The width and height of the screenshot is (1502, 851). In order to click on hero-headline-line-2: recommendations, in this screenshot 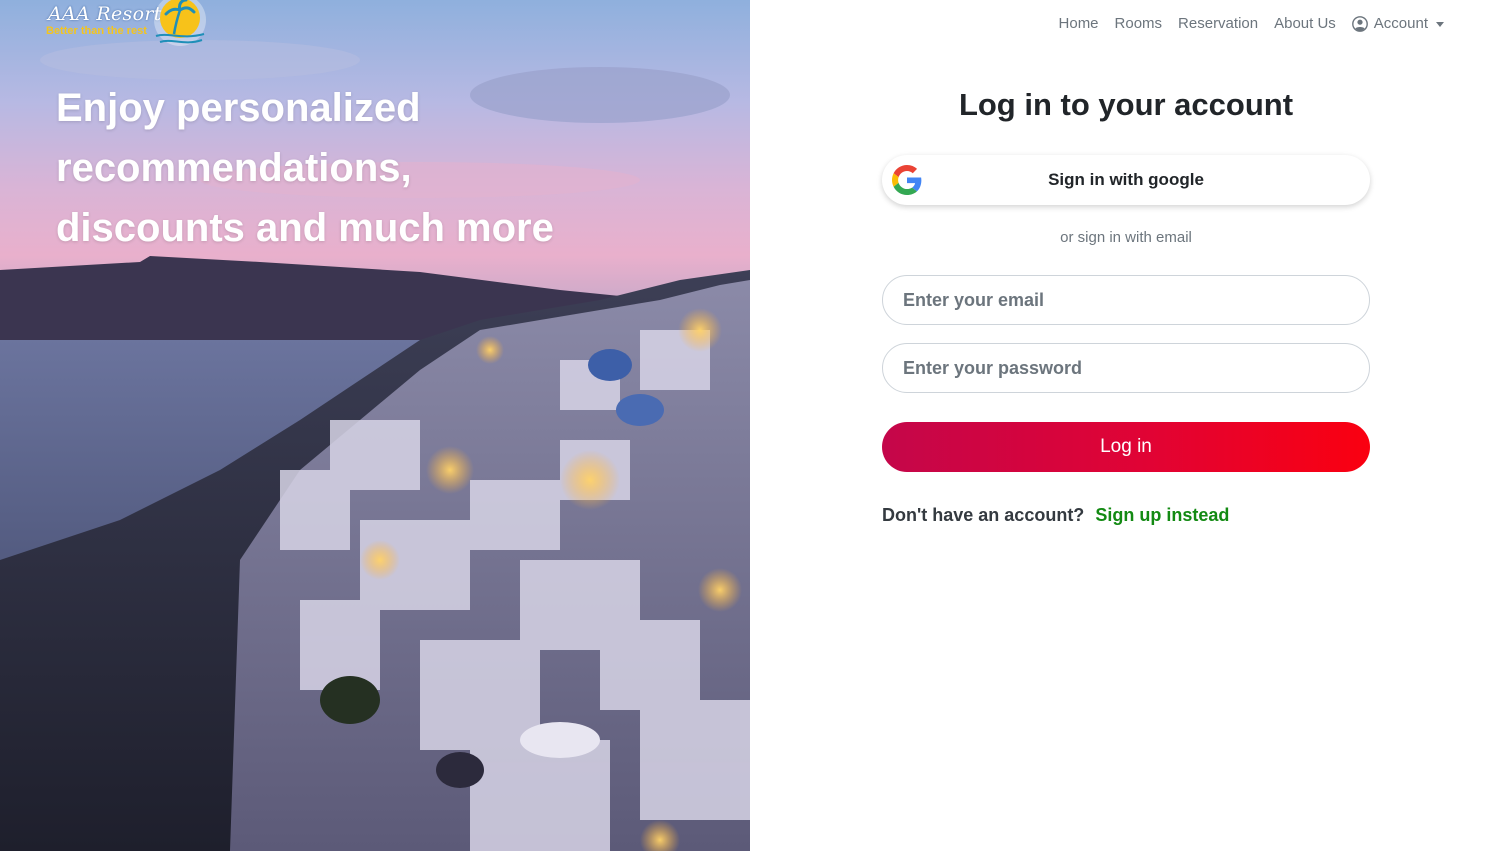, I will do `click(234, 168)`.